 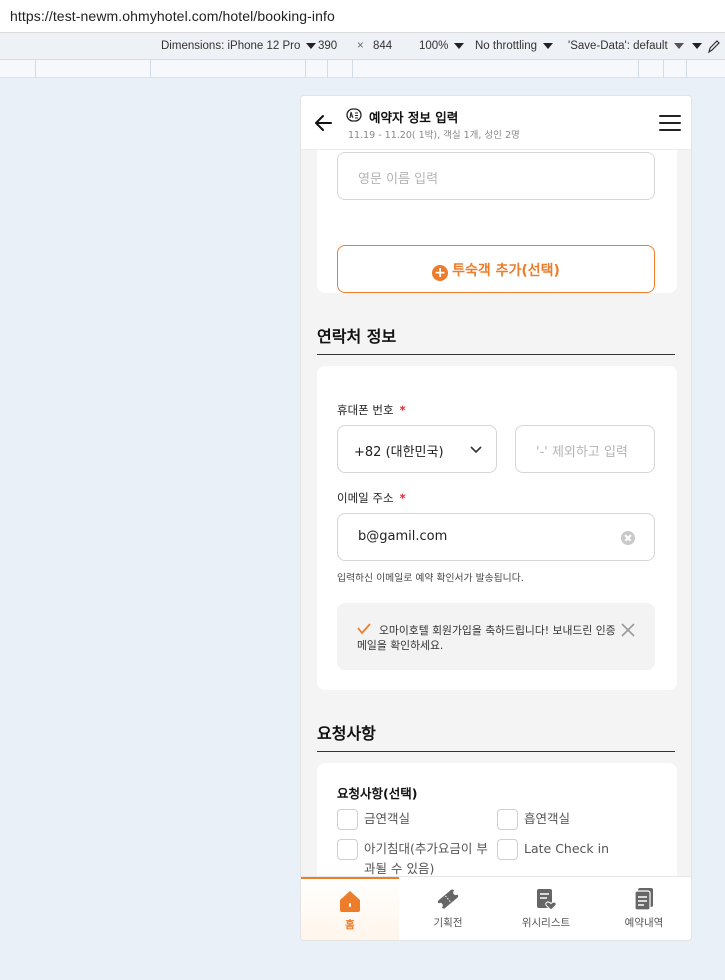 I want to click on plus-circle-icon: +, so click(x=440, y=273).